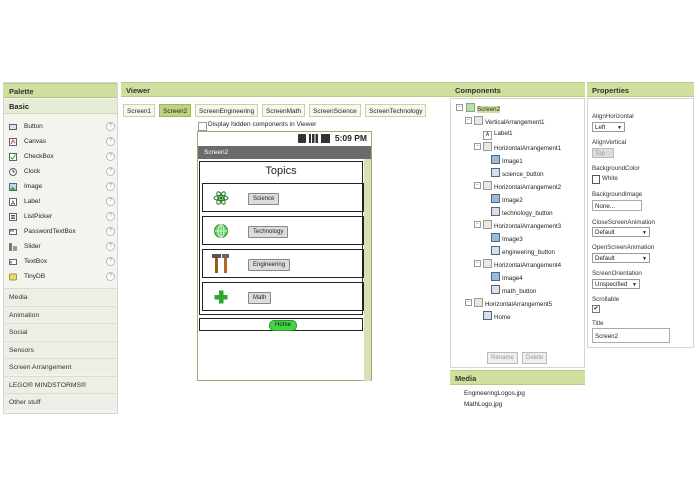  I want to click on palette-category-screen-arrangement: Screen Arrangement, so click(60, 366).